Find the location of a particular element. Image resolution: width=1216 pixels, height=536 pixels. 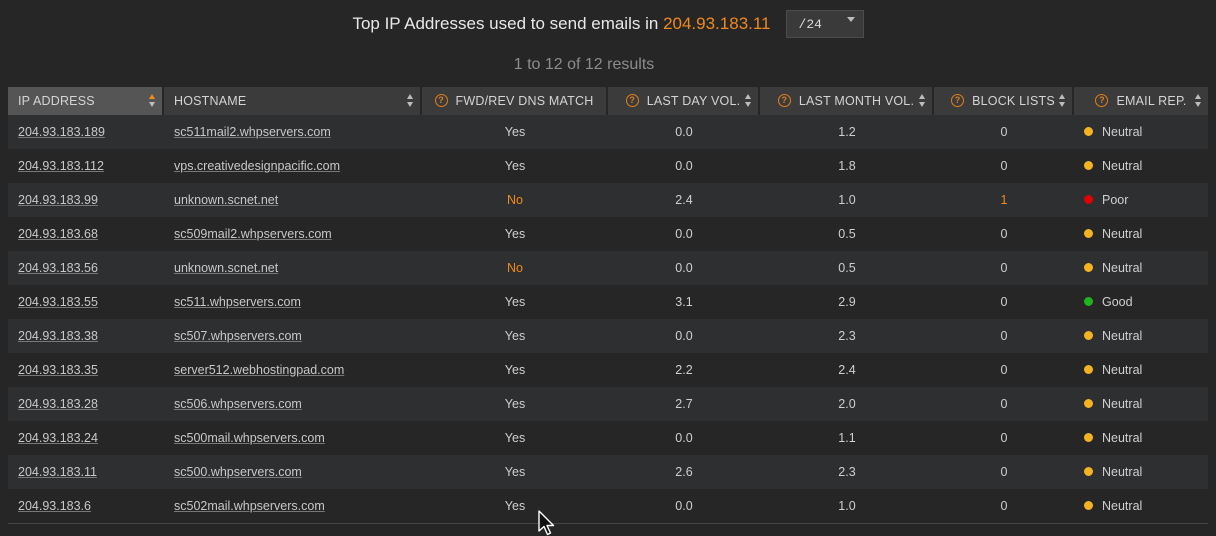

dns-match-value: Yes is located at coordinates (515, 166).